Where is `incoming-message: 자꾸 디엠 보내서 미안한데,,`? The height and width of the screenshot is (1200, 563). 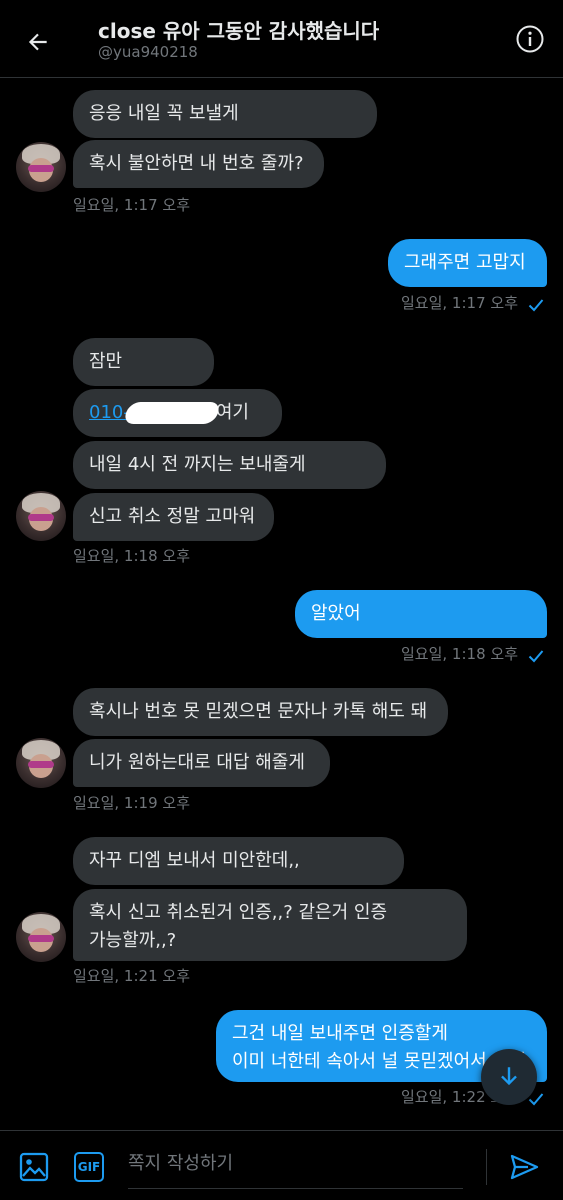
incoming-message: 자꾸 디엠 보내서 미안한데,, is located at coordinates (238, 861).